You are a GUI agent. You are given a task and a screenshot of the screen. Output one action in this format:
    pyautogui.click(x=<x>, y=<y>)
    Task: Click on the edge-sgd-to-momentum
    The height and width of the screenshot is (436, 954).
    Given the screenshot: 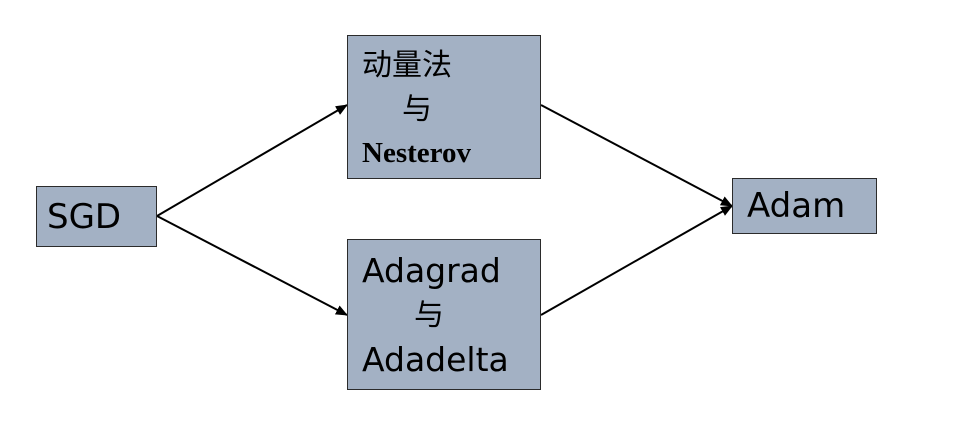 What is the action you would take?
    pyautogui.click(x=252, y=160)
    